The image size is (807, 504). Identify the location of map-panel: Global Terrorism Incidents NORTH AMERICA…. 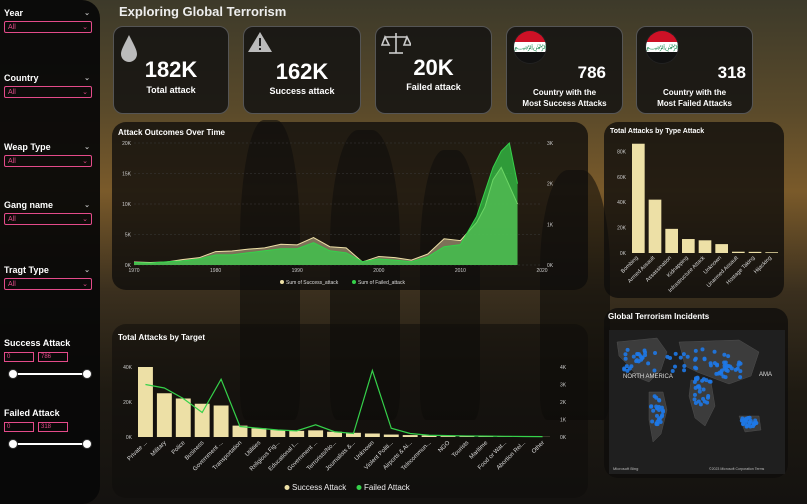
(696, 393).